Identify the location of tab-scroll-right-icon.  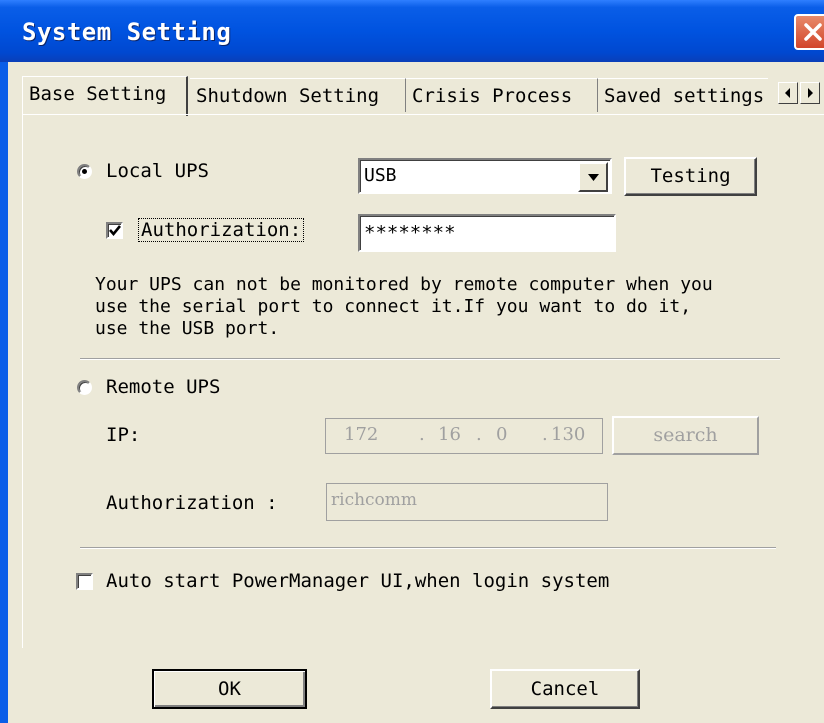
(810, 93).